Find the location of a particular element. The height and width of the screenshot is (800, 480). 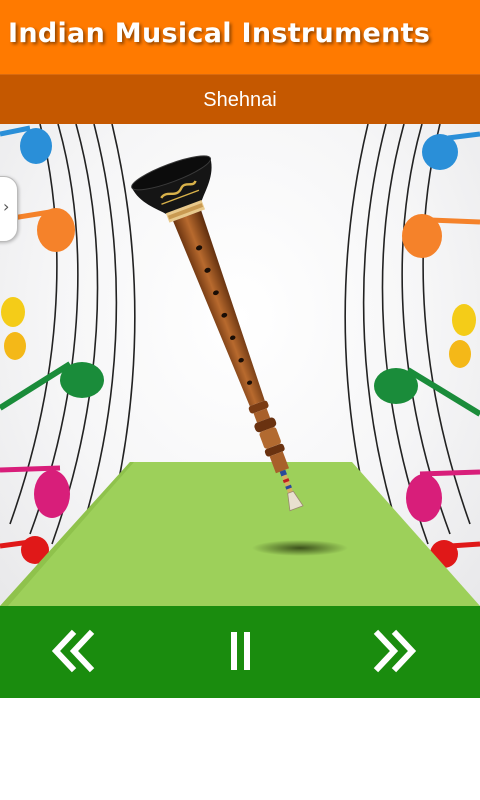

double-chevron-left-icon is located at coordinates (73, 651).